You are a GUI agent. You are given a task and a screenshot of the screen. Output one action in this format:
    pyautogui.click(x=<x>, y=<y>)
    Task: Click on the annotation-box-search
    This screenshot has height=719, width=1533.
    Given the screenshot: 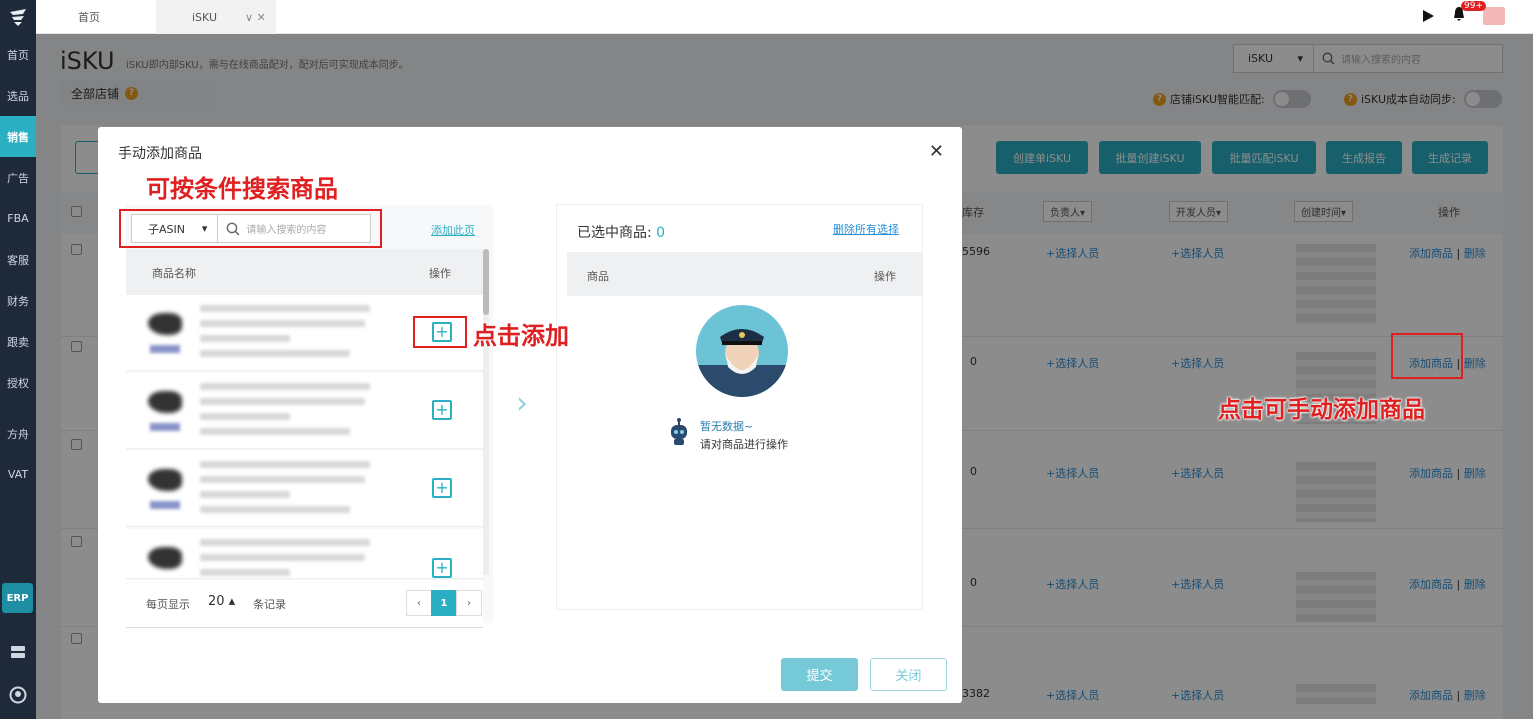 What is the action you would take?
    pyautogui.click(x=250, y=228)
    